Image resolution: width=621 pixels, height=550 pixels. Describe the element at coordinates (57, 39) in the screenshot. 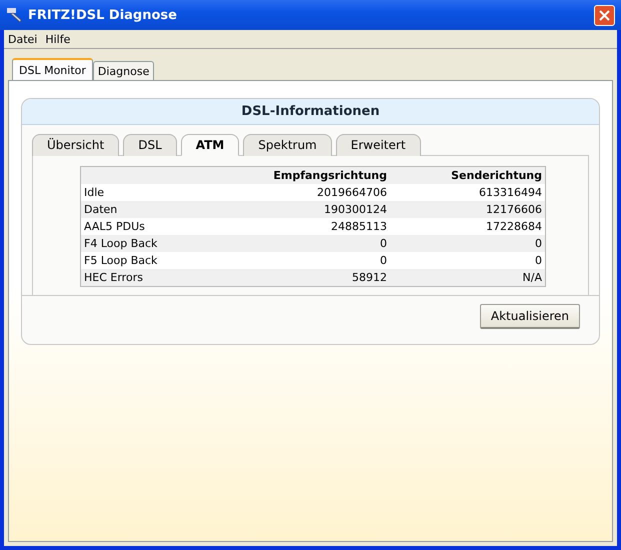

I see `menu-item: Hilfe` at that location.